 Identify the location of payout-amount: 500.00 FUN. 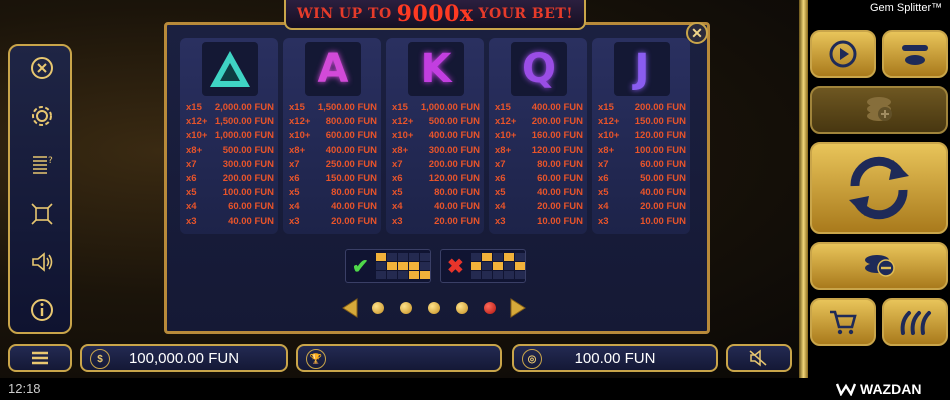
(248, 150).